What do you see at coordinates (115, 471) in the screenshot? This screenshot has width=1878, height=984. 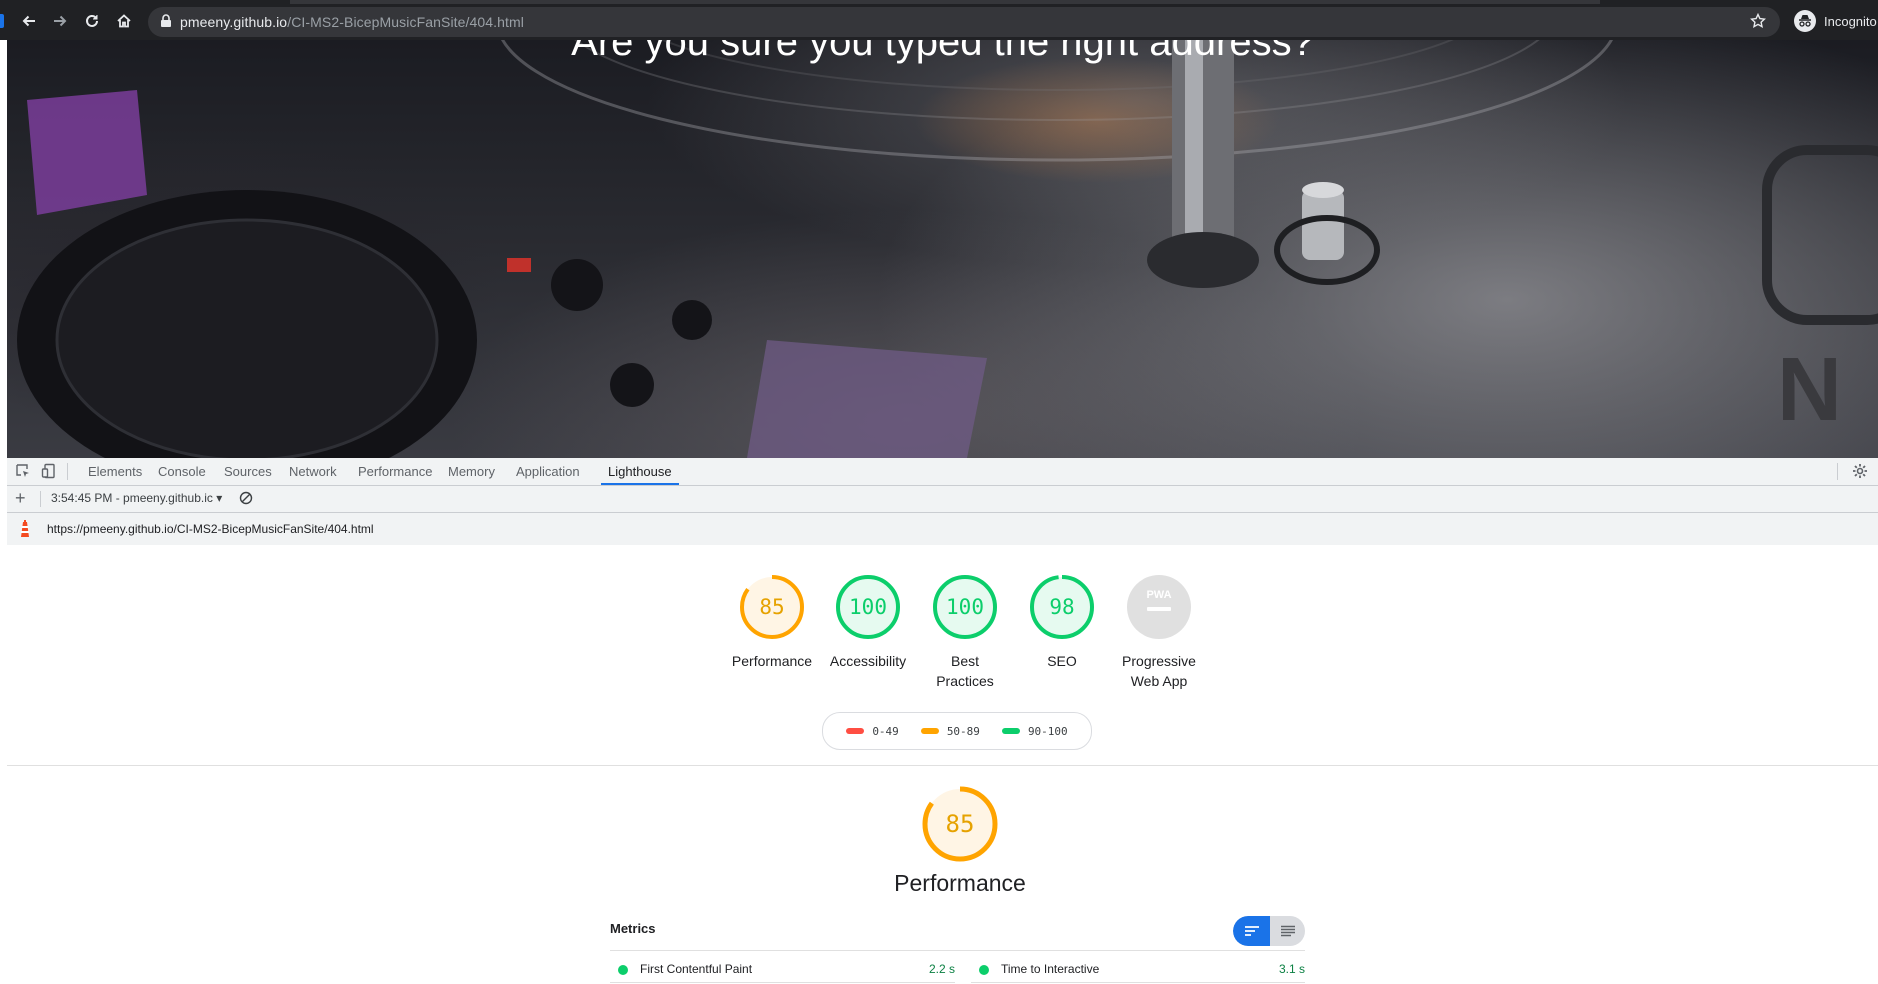 I see `tab-elements: Elements` at bounding box center [115, 471].